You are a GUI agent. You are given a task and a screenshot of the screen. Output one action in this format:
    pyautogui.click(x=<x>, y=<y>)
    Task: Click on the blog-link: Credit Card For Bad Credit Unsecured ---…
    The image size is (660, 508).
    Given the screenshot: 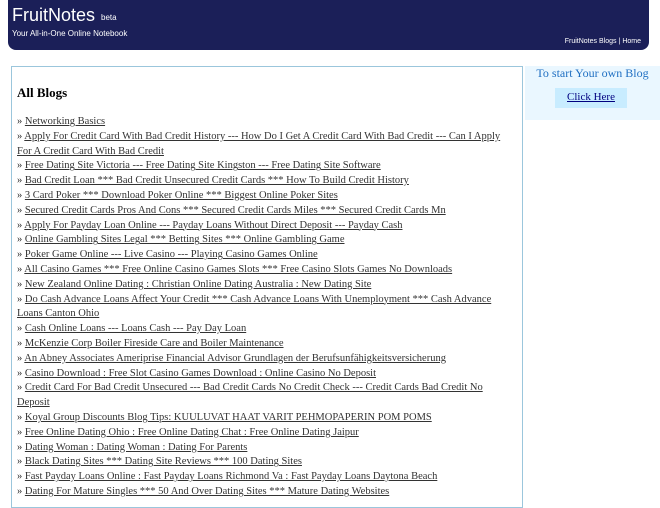 What is the action you would take?
    pyautogui.click(x=250, y=395)
    